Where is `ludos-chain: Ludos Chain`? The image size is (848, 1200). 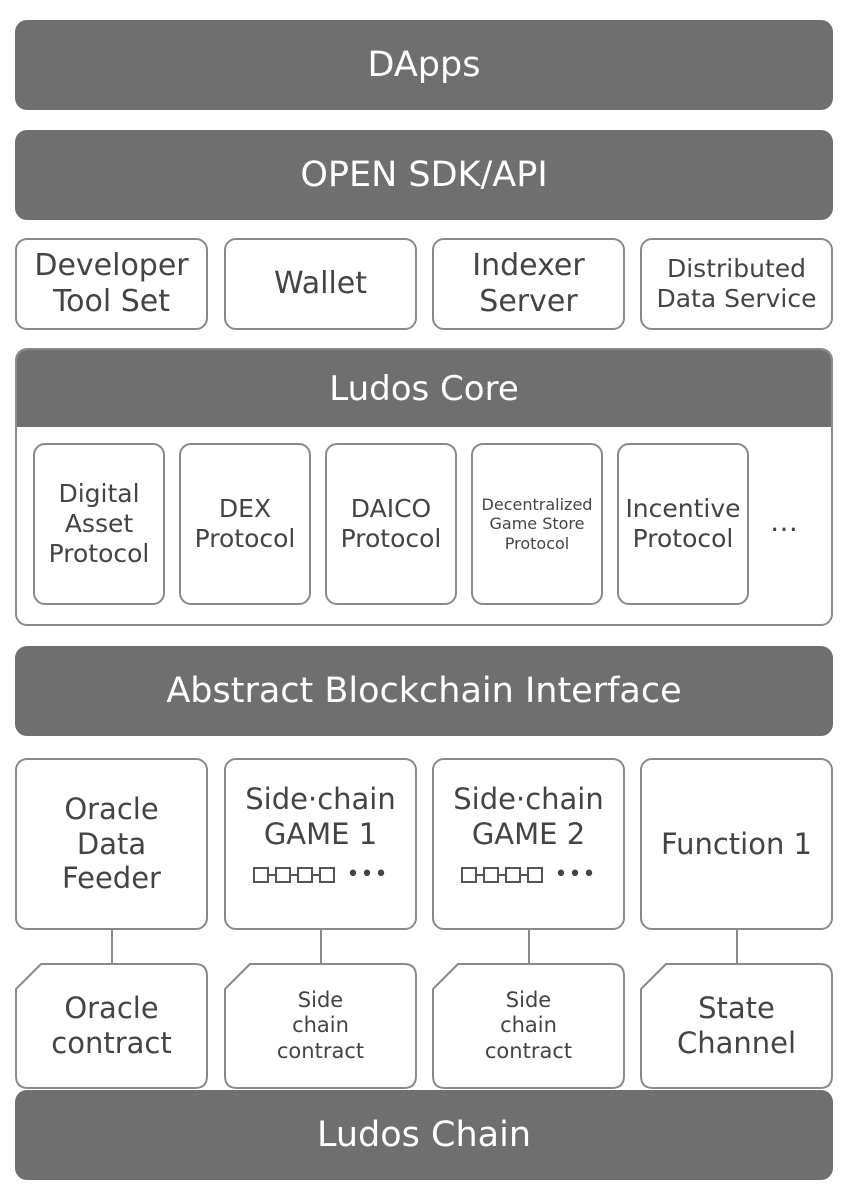 ludos-chain: Ludos Chain is located at coordinates (424, 1135).